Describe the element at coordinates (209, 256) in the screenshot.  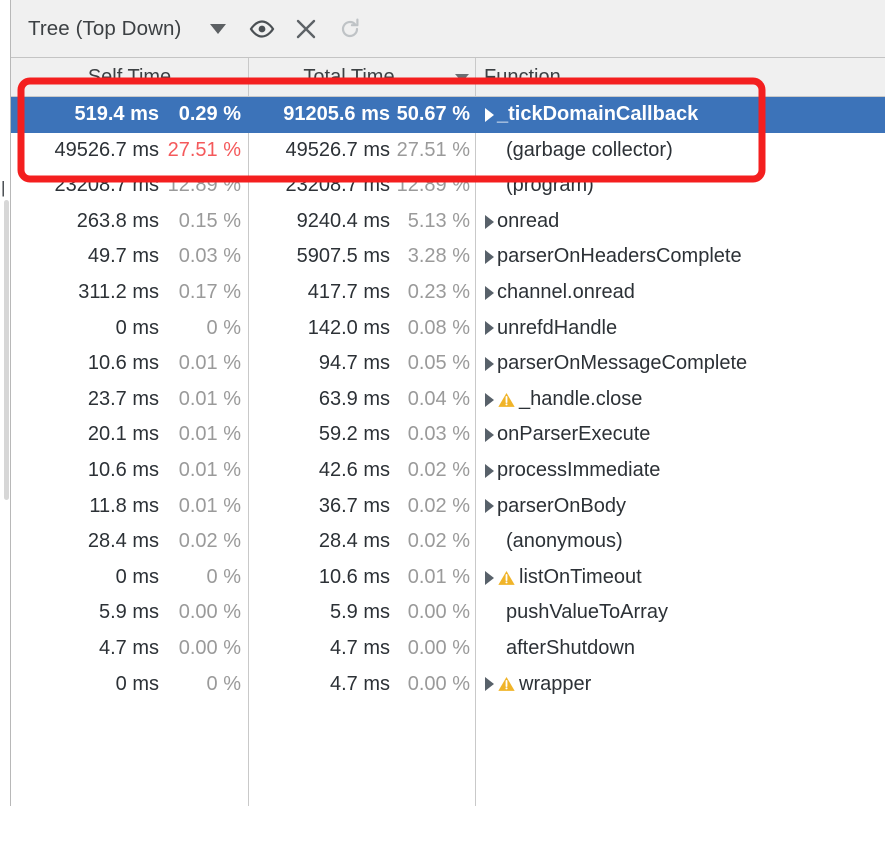
I see `cell-self-time-percent: 0.03 %` at that location.